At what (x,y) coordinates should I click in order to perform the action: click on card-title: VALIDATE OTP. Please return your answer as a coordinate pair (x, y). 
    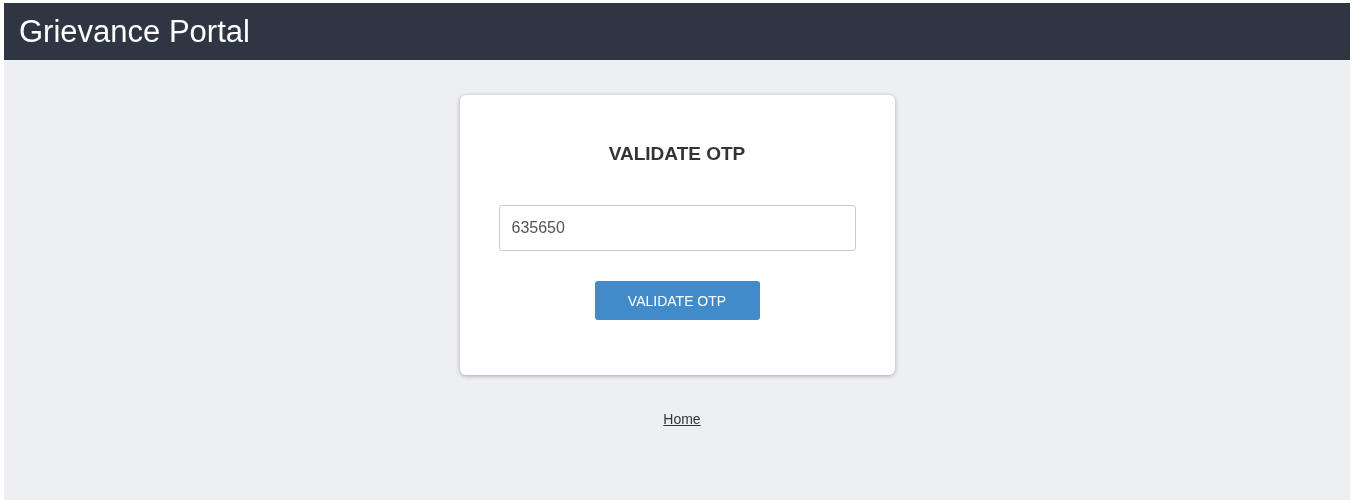
    Looking at the image, I should click on (677, 154).